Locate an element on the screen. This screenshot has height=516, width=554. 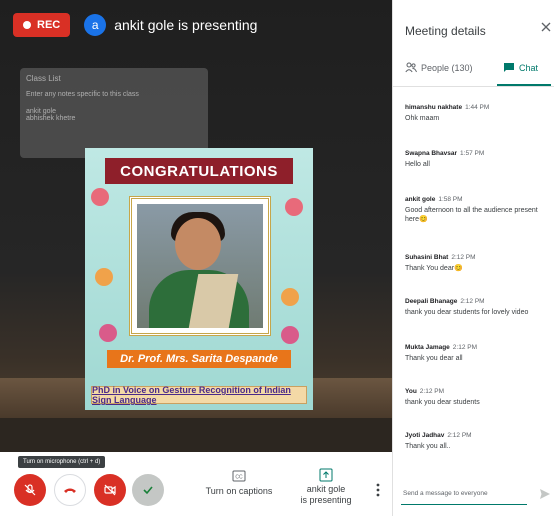
message-text: Hello all is located at coordinates (417, 164).